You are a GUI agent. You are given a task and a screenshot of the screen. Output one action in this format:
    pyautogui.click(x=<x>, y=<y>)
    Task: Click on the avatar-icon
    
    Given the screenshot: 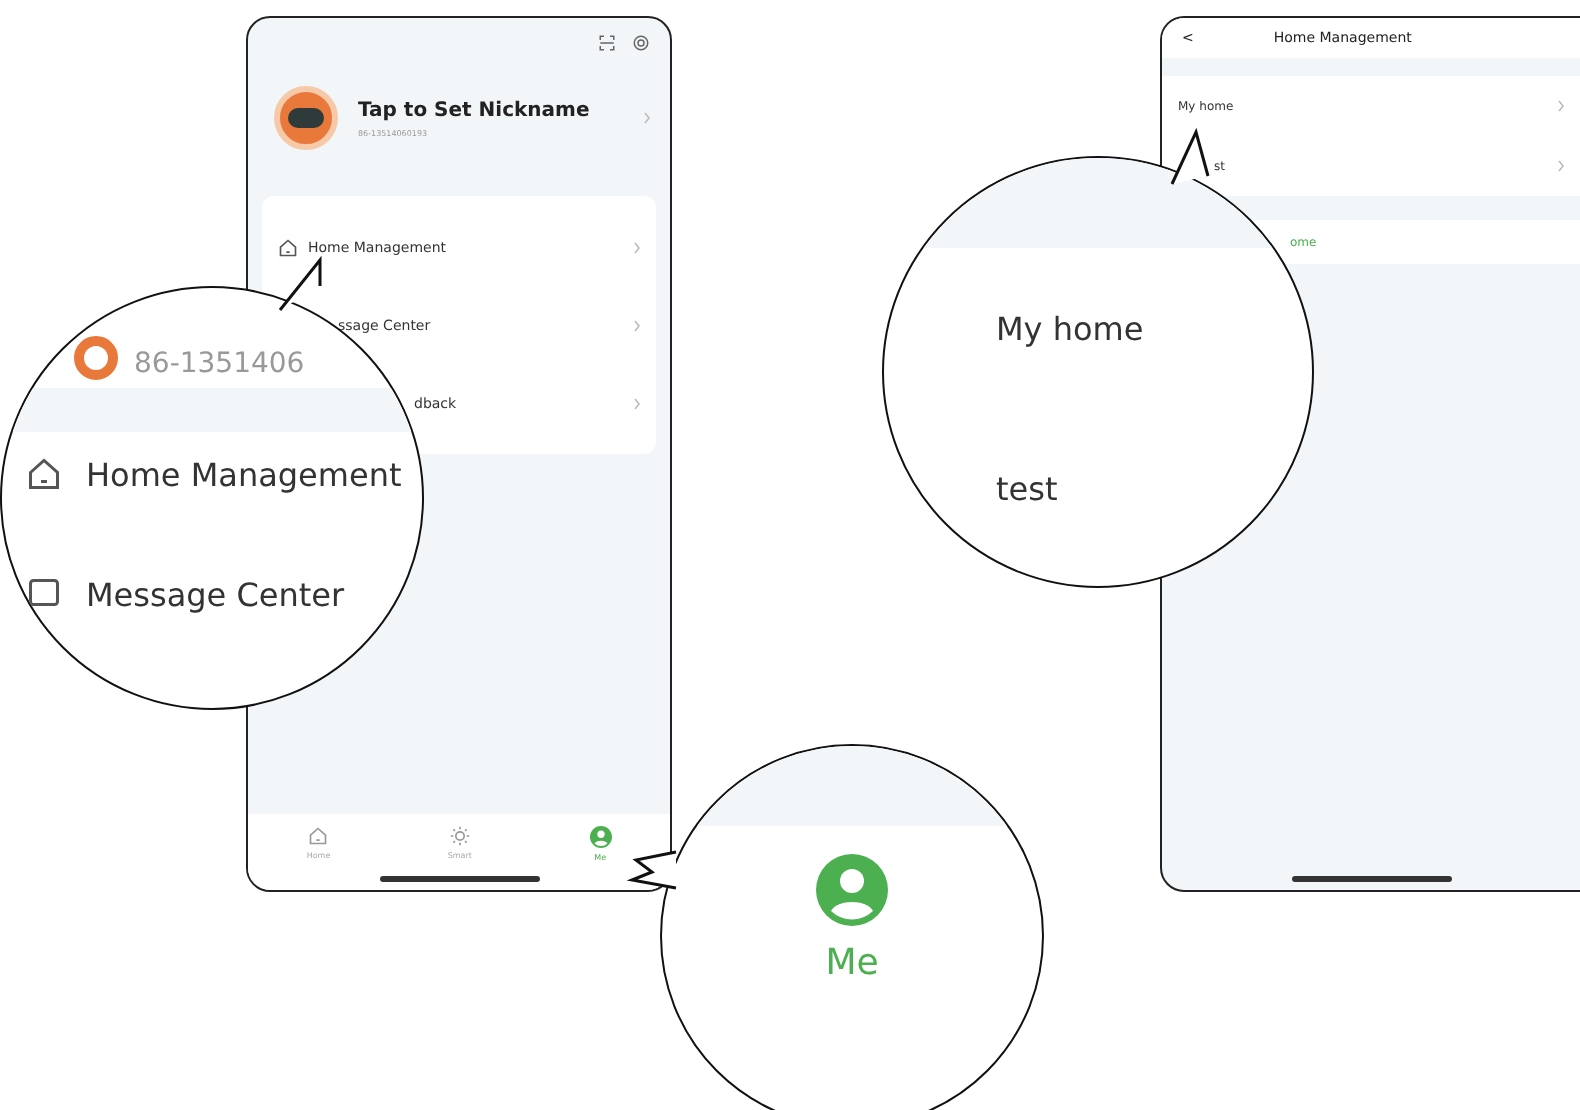 What is the action you would take?
    pyautogui.click(x=306, y=118)
    